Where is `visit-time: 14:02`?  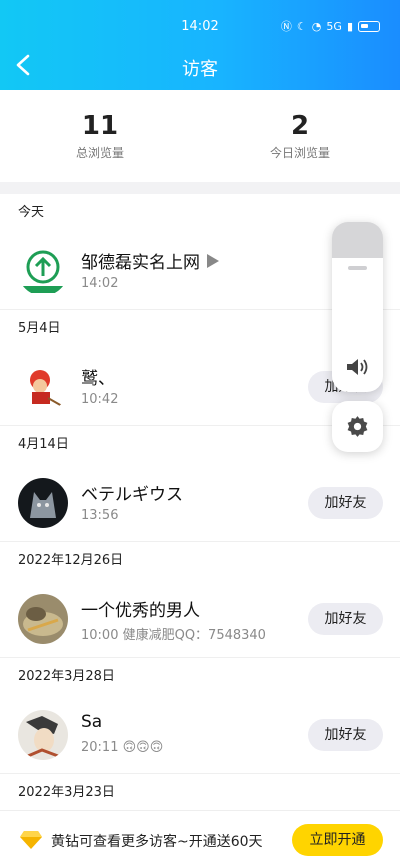
visit-time: 14:02 is located at coordinates (100, 283).